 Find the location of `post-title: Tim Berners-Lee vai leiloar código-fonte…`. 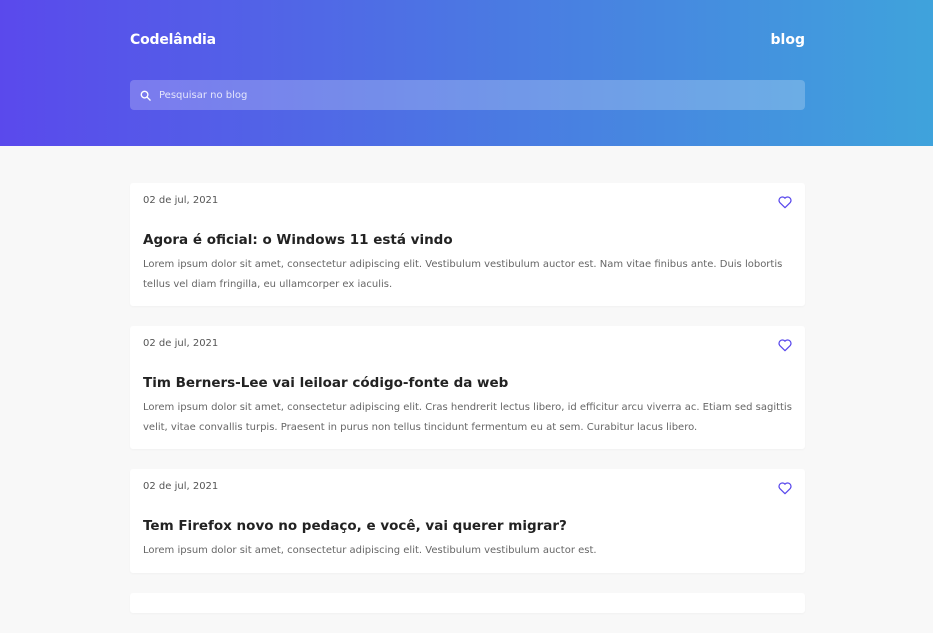

post-title: Tim Berners-Lee vai leiloar código-fonte… is located at coordinates (468, 383).